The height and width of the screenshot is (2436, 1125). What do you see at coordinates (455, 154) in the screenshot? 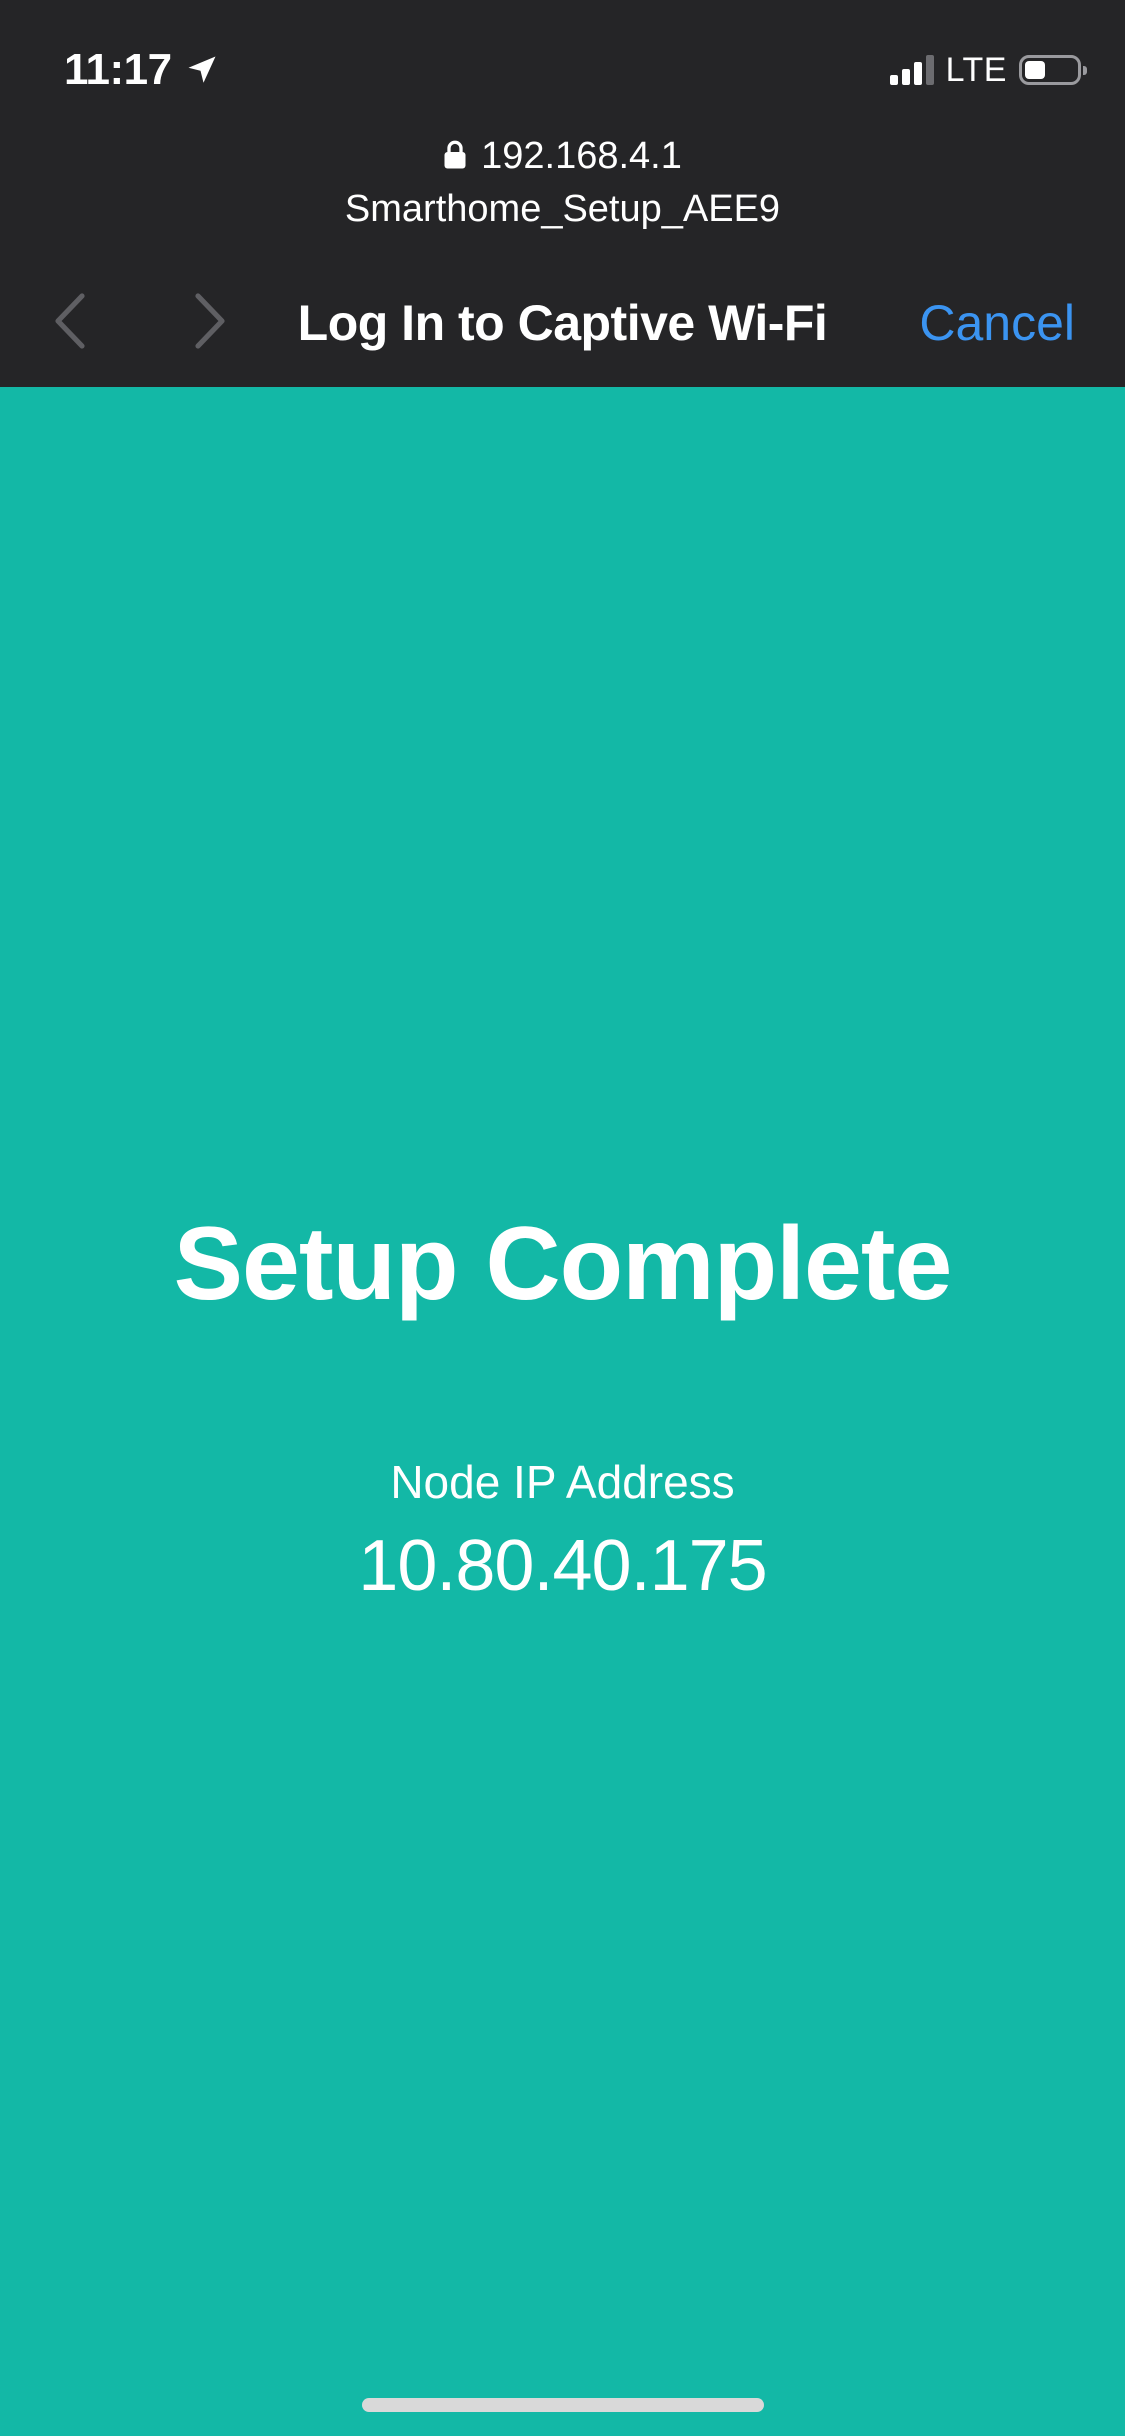
I see `lock-icon` at bounding box center [455, 154].